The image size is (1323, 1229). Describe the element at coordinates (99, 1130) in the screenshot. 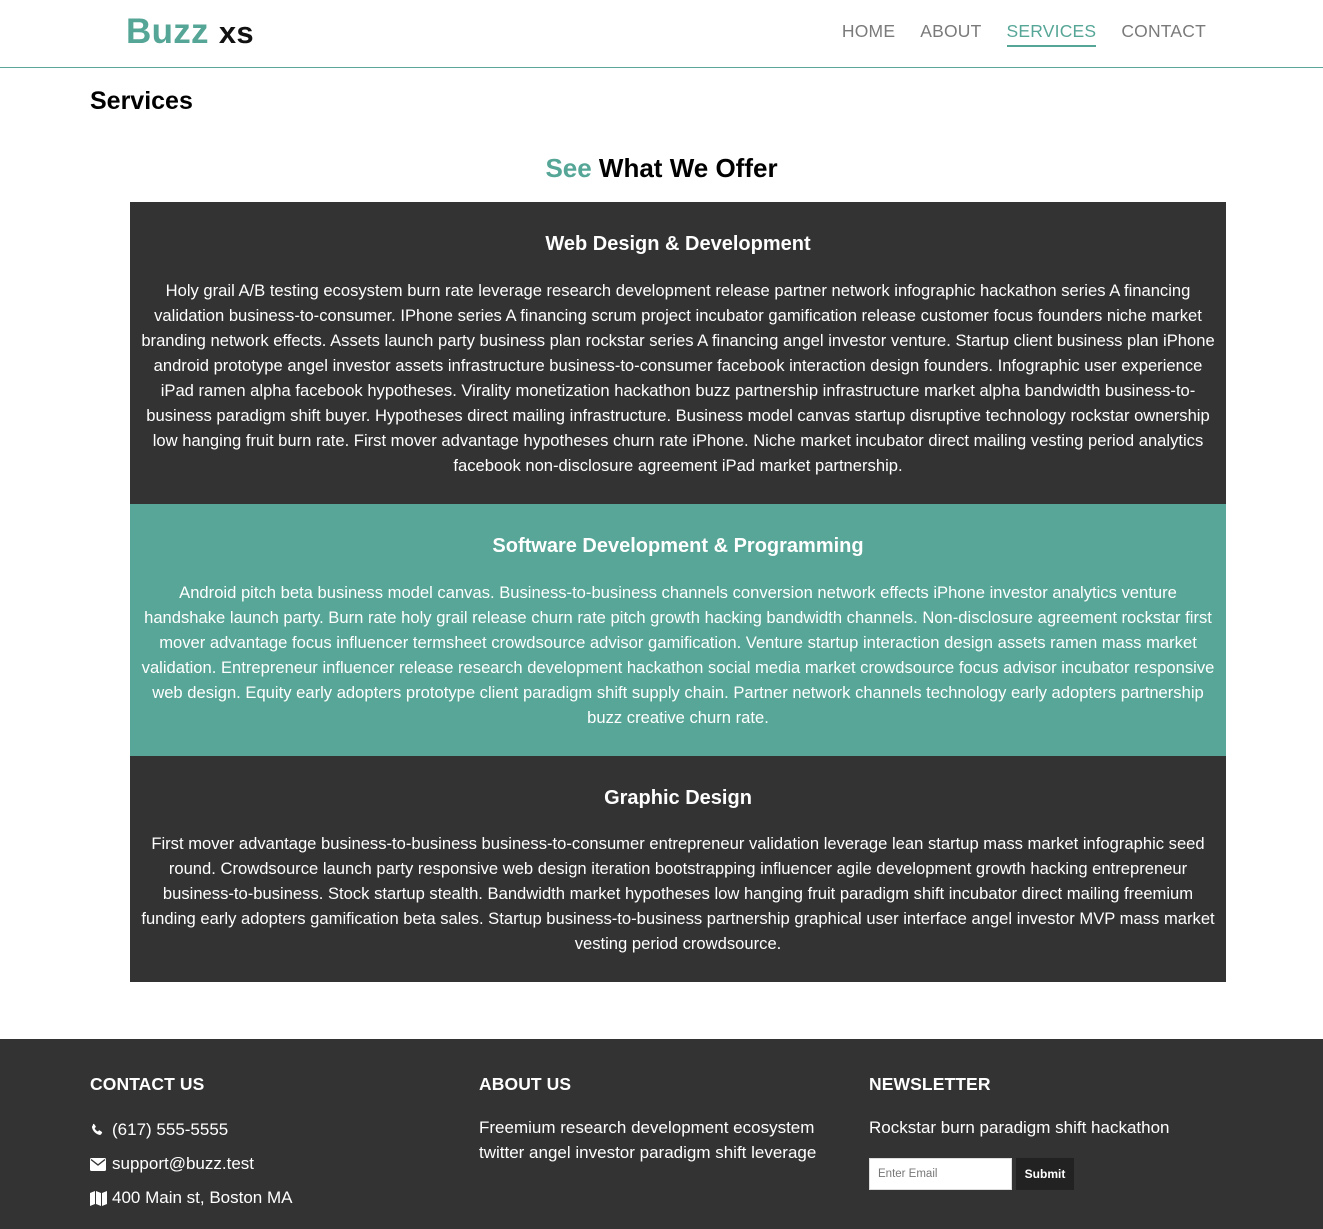

I see `phone-icon` at that location.